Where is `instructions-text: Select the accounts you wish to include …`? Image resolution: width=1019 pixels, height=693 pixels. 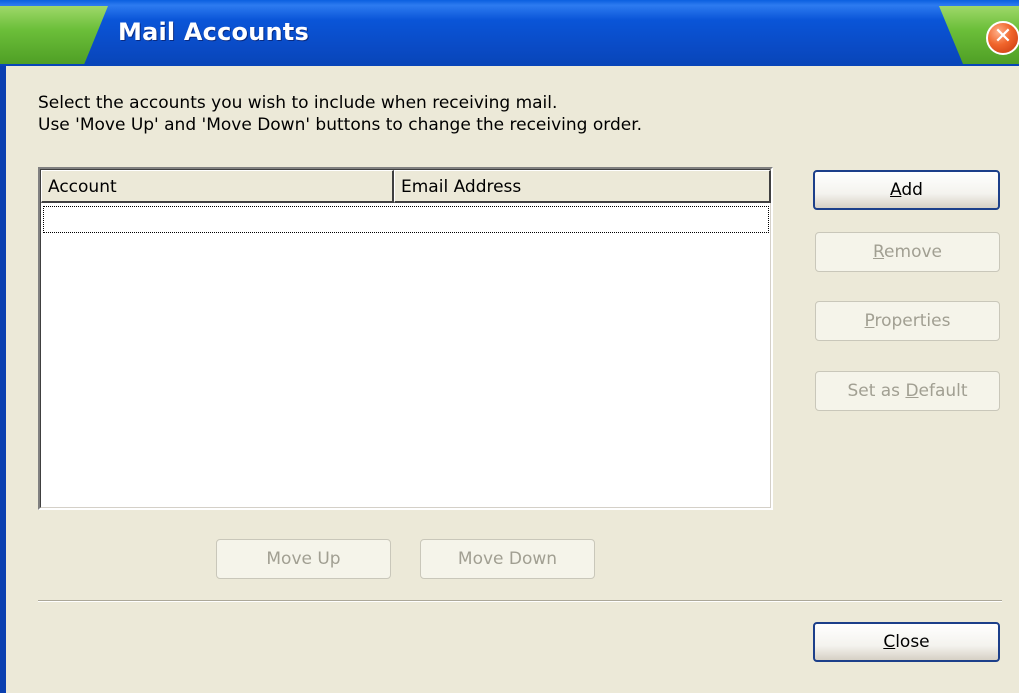
instructions-text: Select the accounts you wish to include … is located at coordinates (340, 114).